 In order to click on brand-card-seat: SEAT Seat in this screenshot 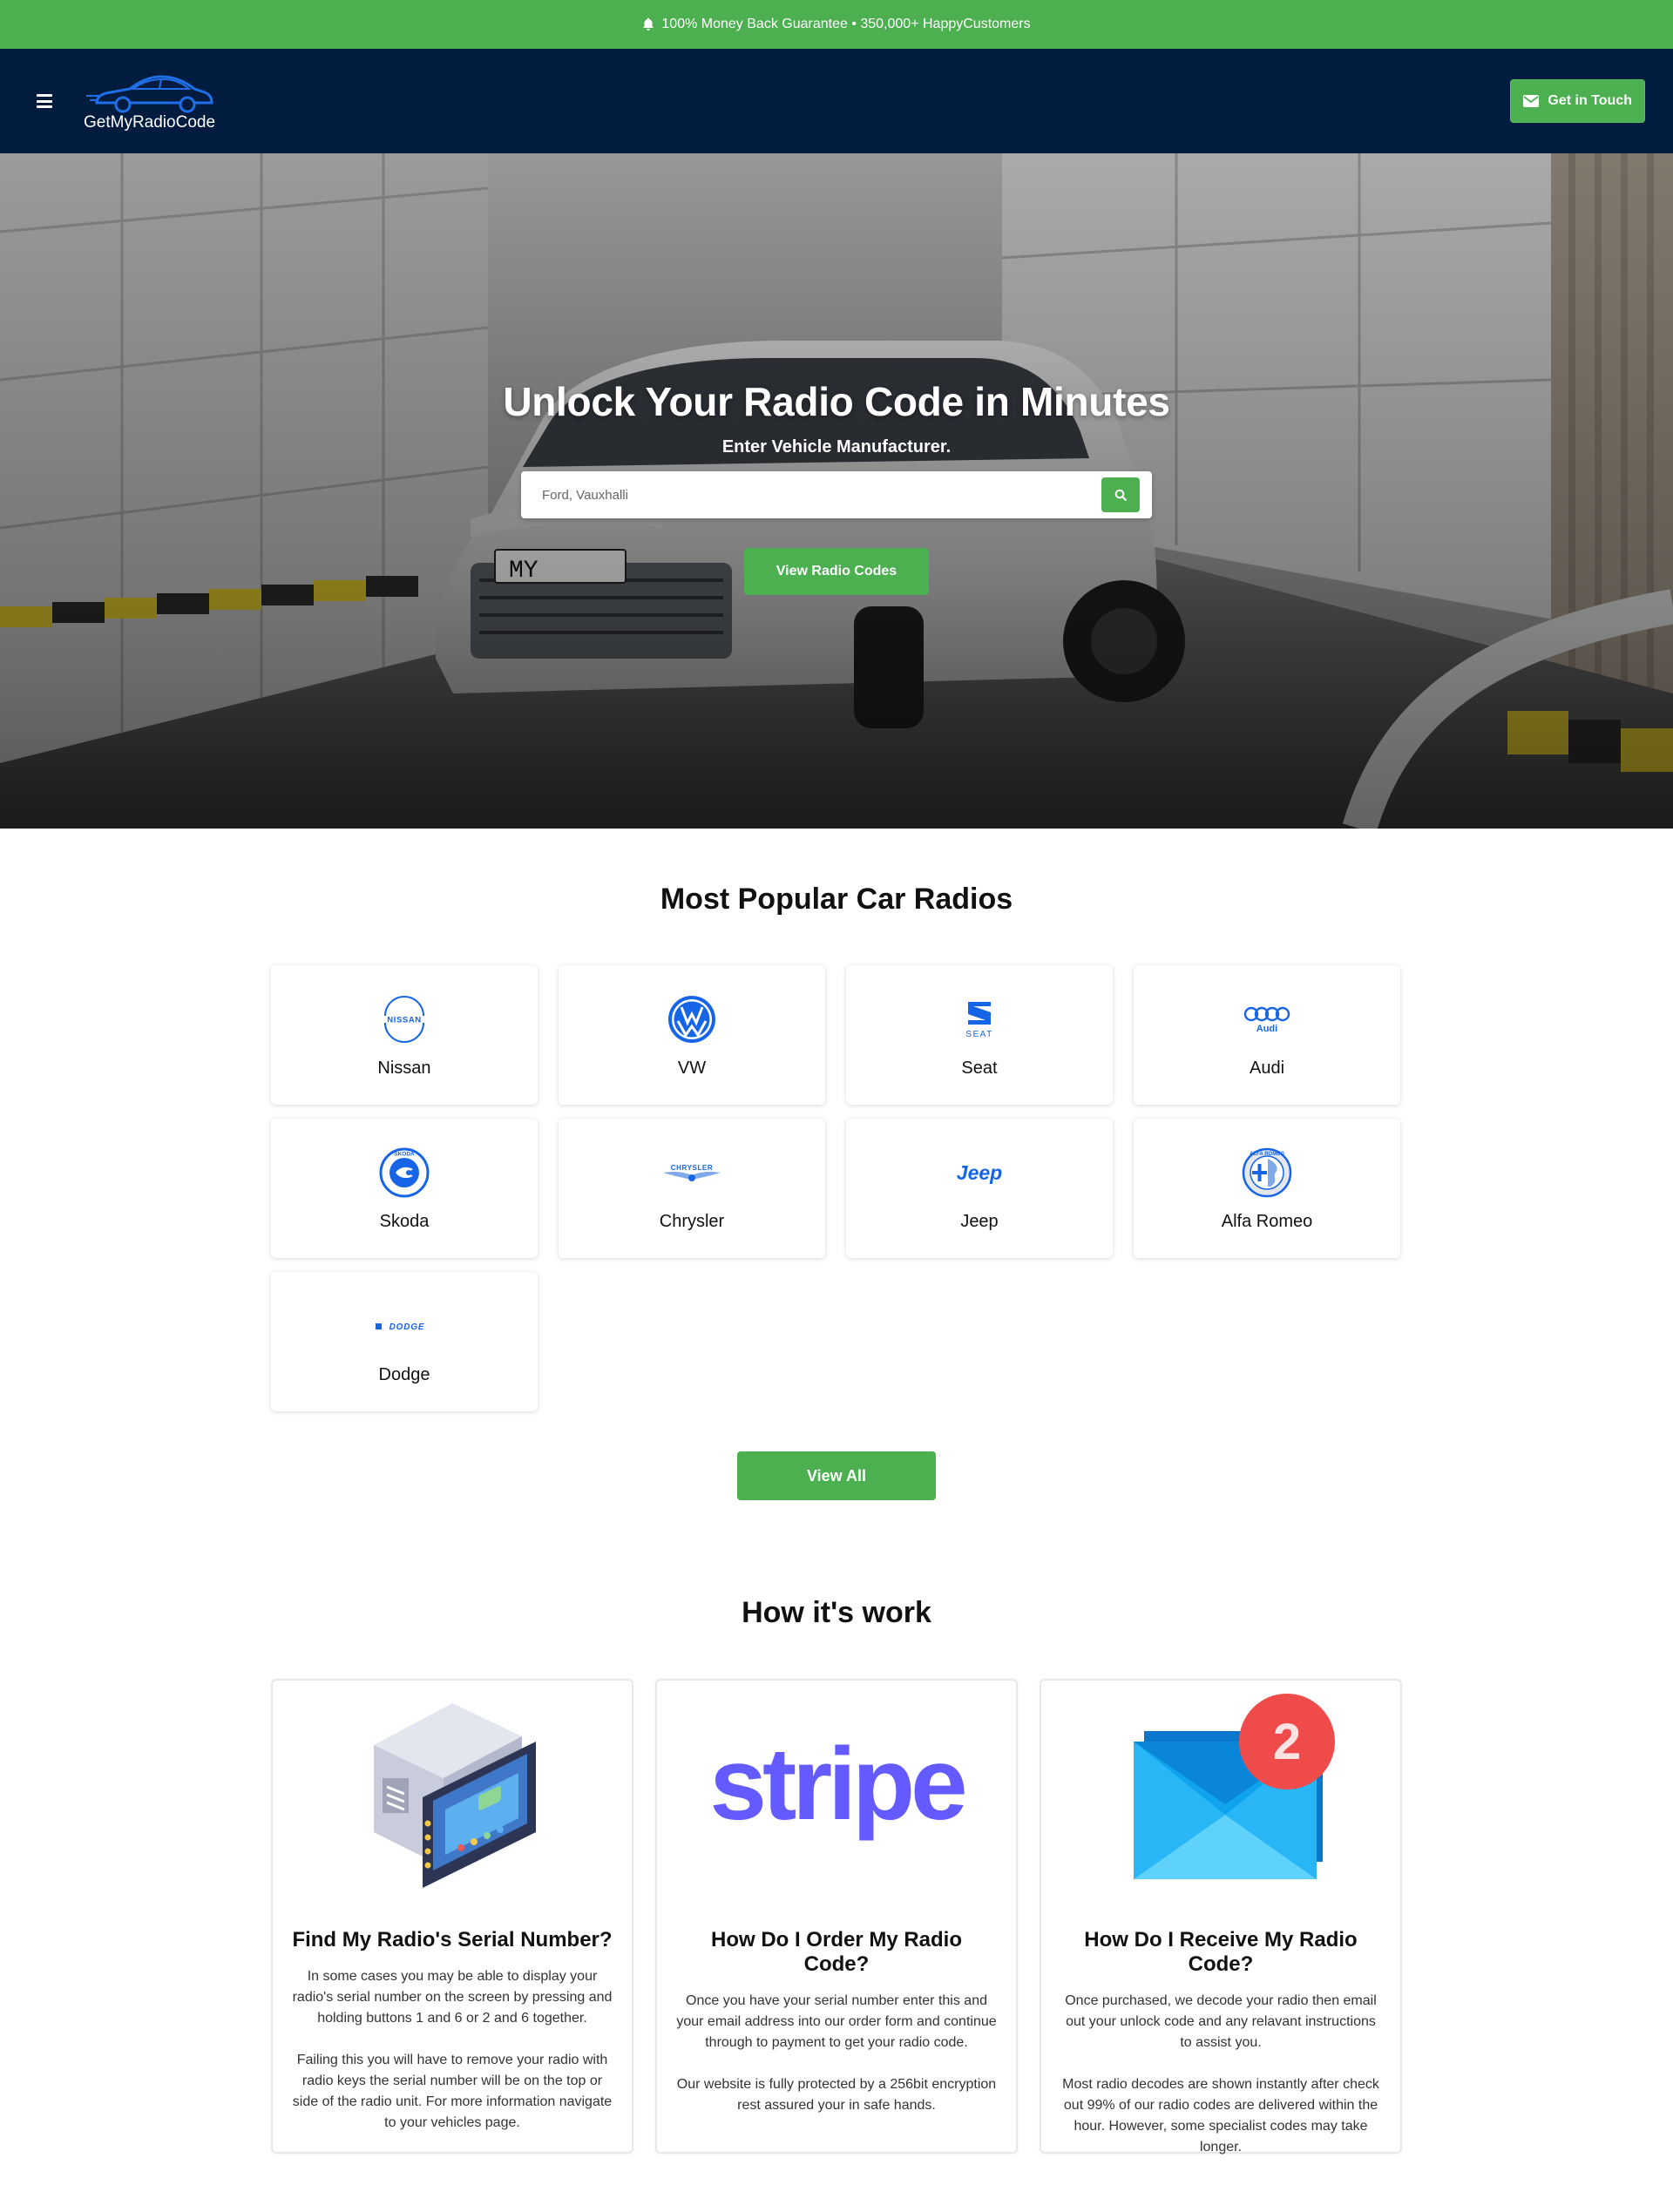, I will do `click(979, 1035)`.